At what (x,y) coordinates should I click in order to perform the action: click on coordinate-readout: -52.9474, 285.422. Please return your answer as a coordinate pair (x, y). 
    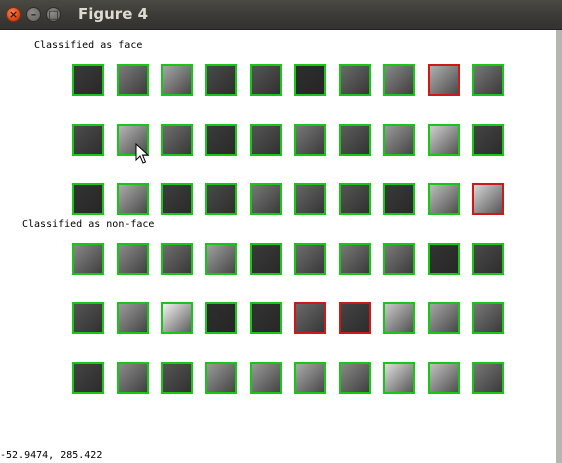
    Looking at the image, I should click on (51, 455).